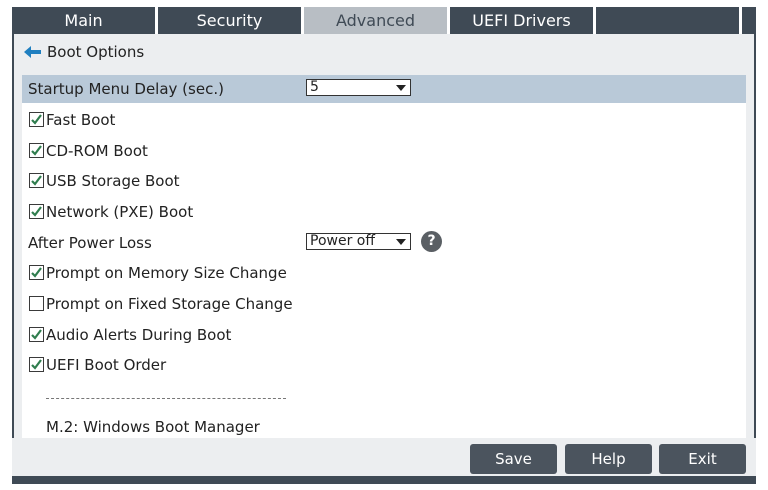 Image resolution: width=768 pixels, height=490 pixels. What do you see at coordinates (384, 151) in the screenshot?
I see `row-cdrom-boot: CD-ROM Boot` at bounding box center [384, 151].